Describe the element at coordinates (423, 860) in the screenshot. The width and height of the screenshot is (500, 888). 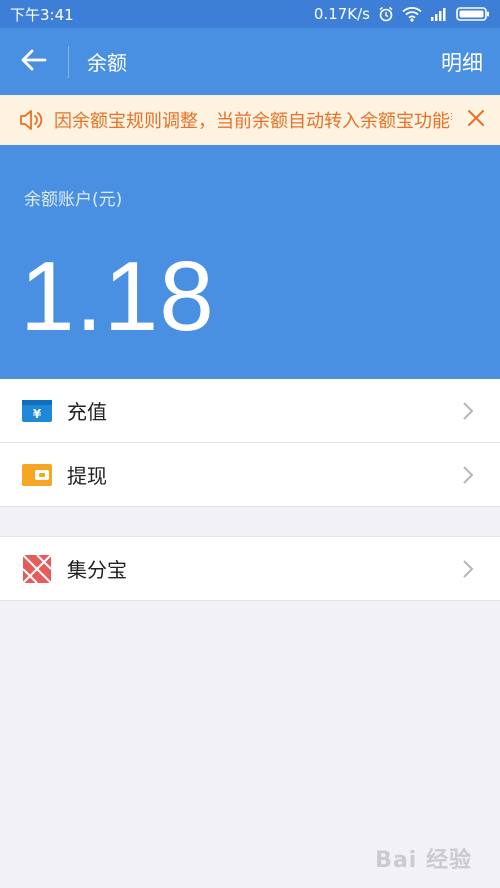
I see `watermark: Bai 经验` at that location.